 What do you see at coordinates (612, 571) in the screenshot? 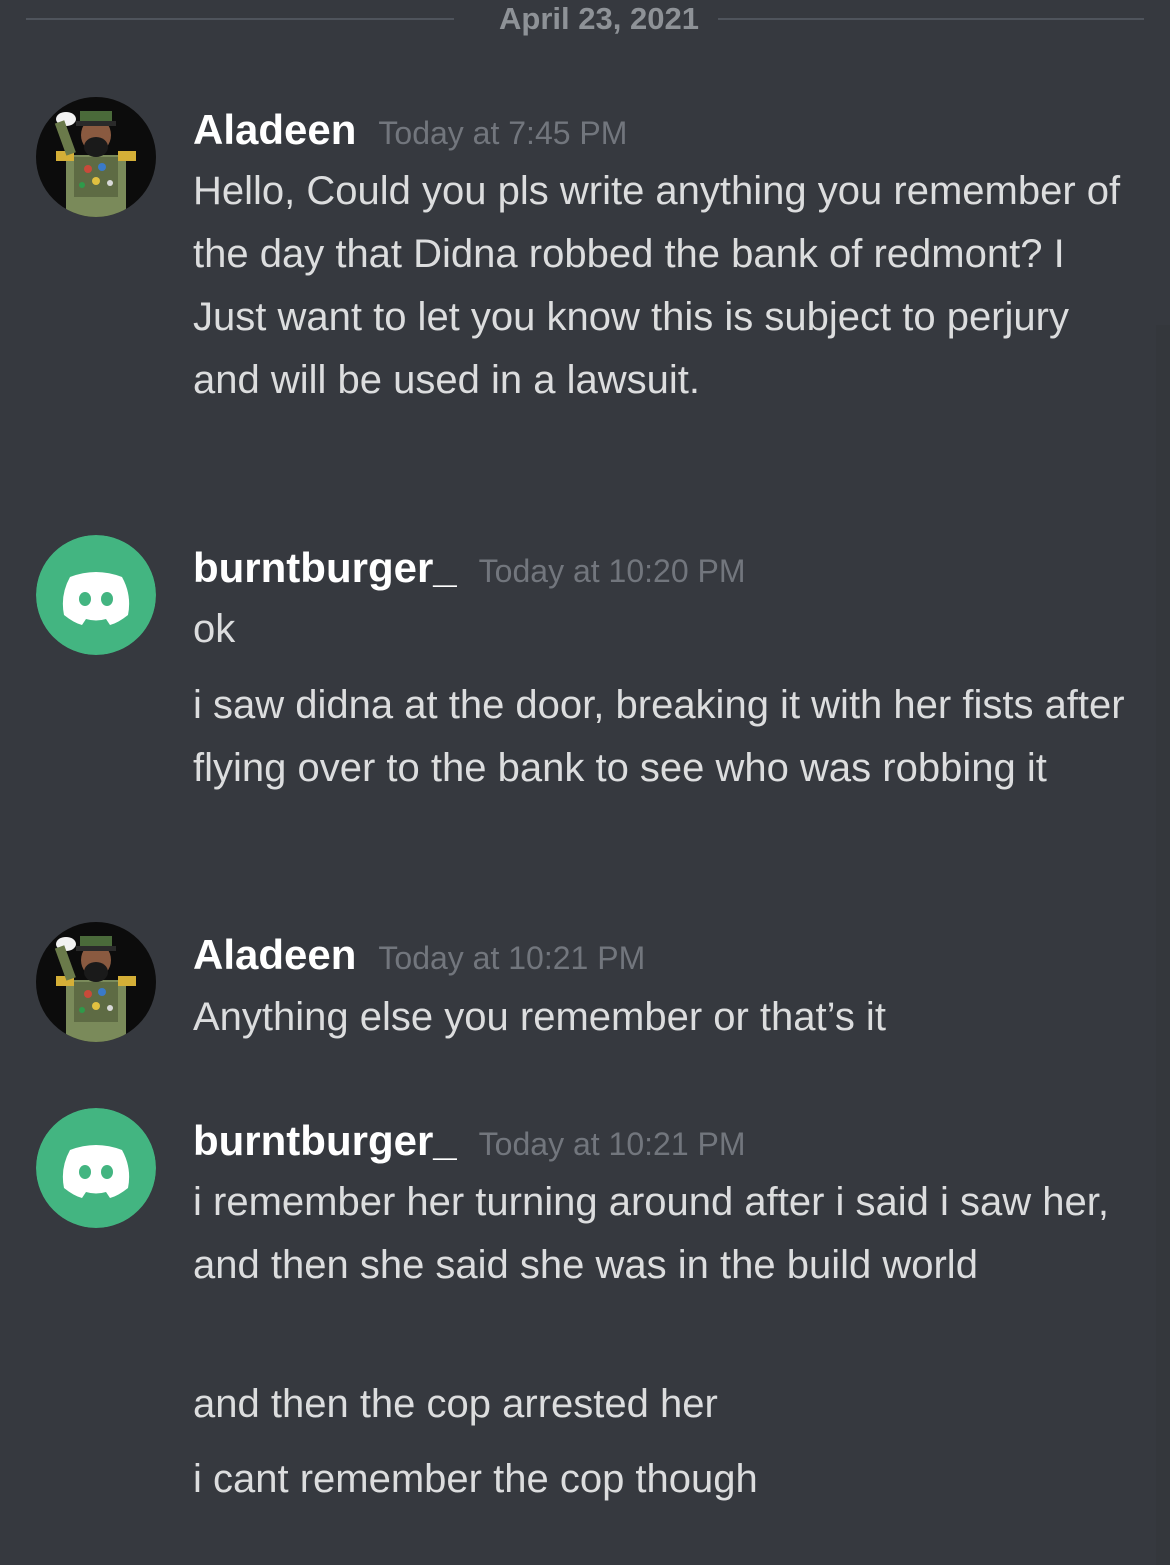
I see `timestamp: Today at 10:20 PM` at bounding box center [612, 571].